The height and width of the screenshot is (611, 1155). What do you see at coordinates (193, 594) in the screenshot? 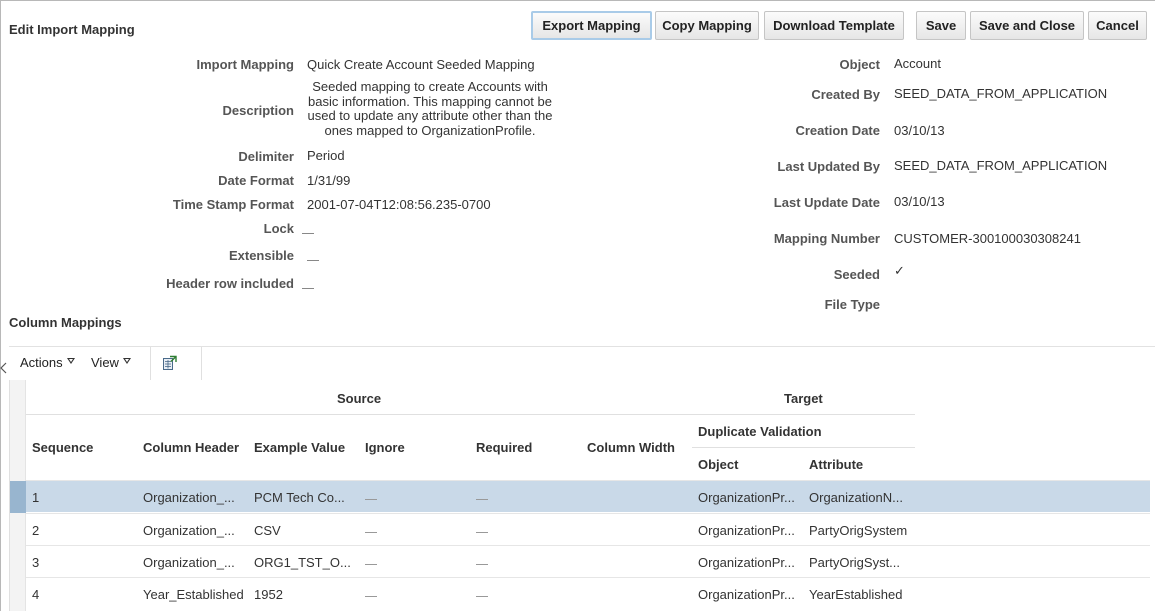
I see `column-header-cell: Year_Established` at bounding box center [193, 594].